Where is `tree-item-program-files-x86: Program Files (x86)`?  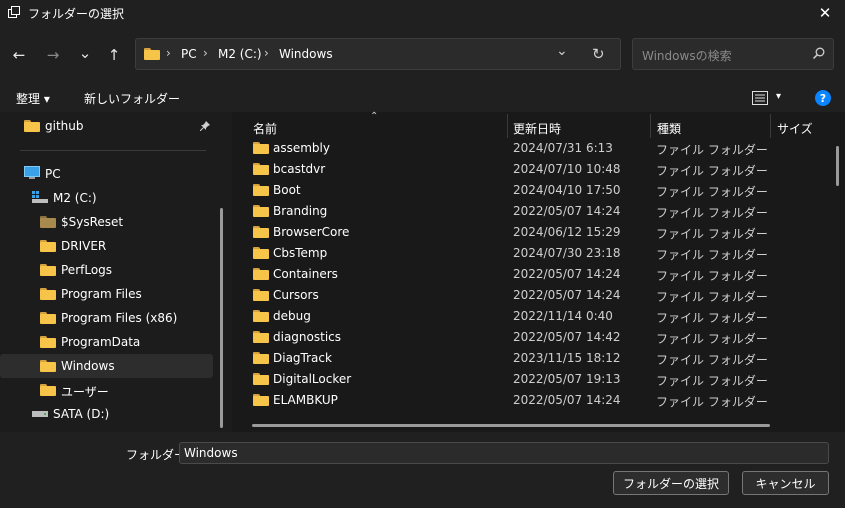
tree-item-program-files-x86: Program Files (x86) is located at coordinates (119, 318).